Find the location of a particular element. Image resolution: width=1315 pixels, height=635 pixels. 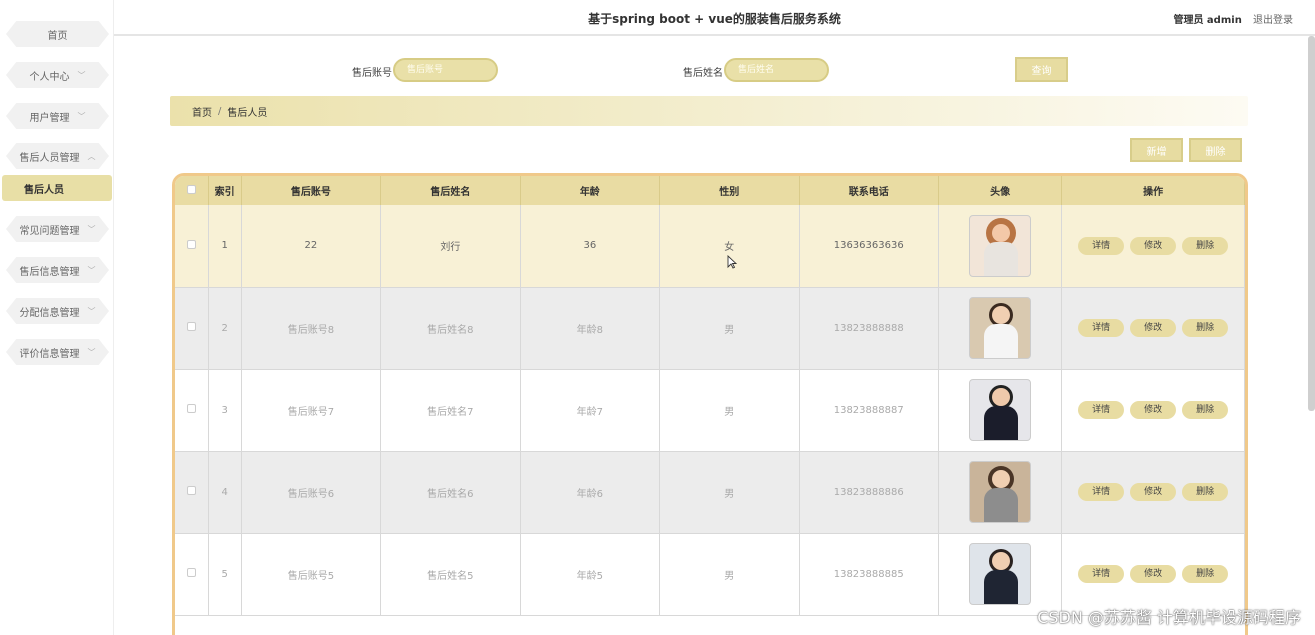

scrollbar is located at coordinates (1311, 223).